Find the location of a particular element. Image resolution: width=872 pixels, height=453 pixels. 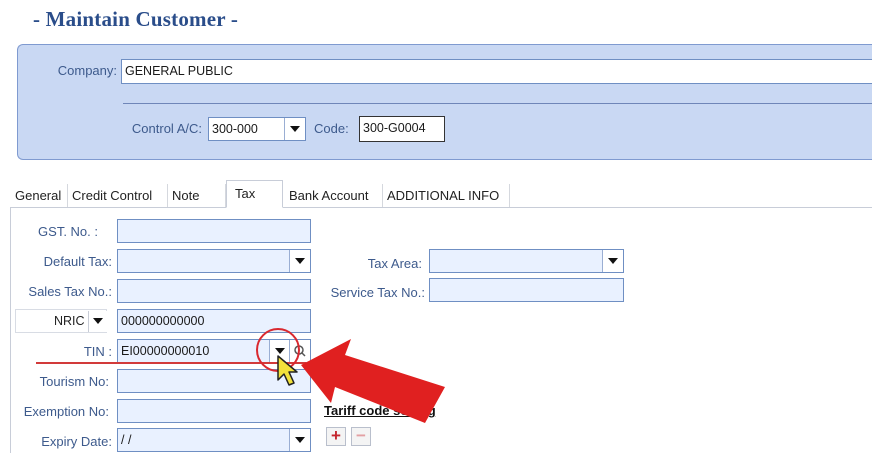

page-title: - Maintain Customer - is located at coordinates (136, 19).